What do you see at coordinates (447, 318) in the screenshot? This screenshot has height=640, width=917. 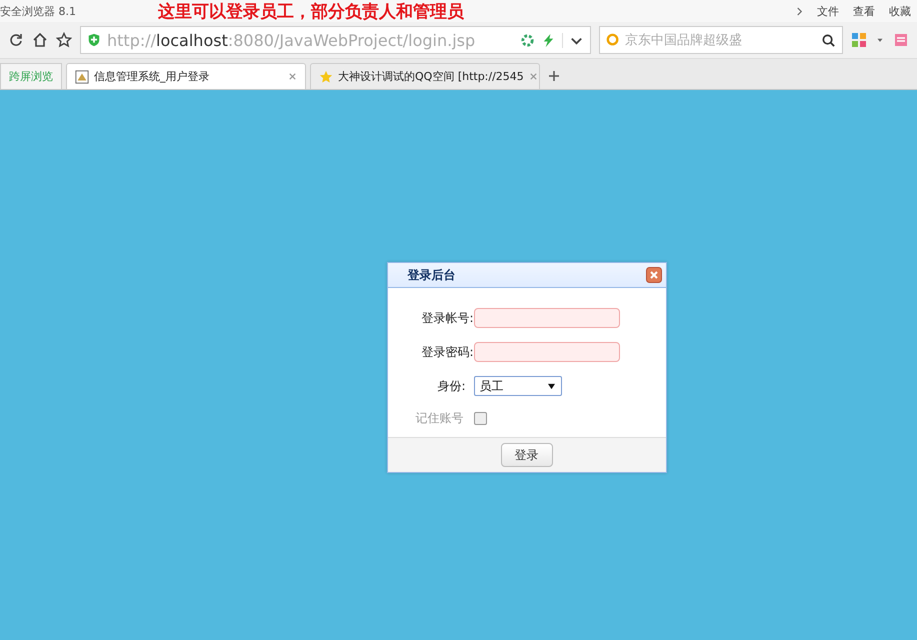 I see `field-label: 登录帐号:` at bounding box center [447, 318].